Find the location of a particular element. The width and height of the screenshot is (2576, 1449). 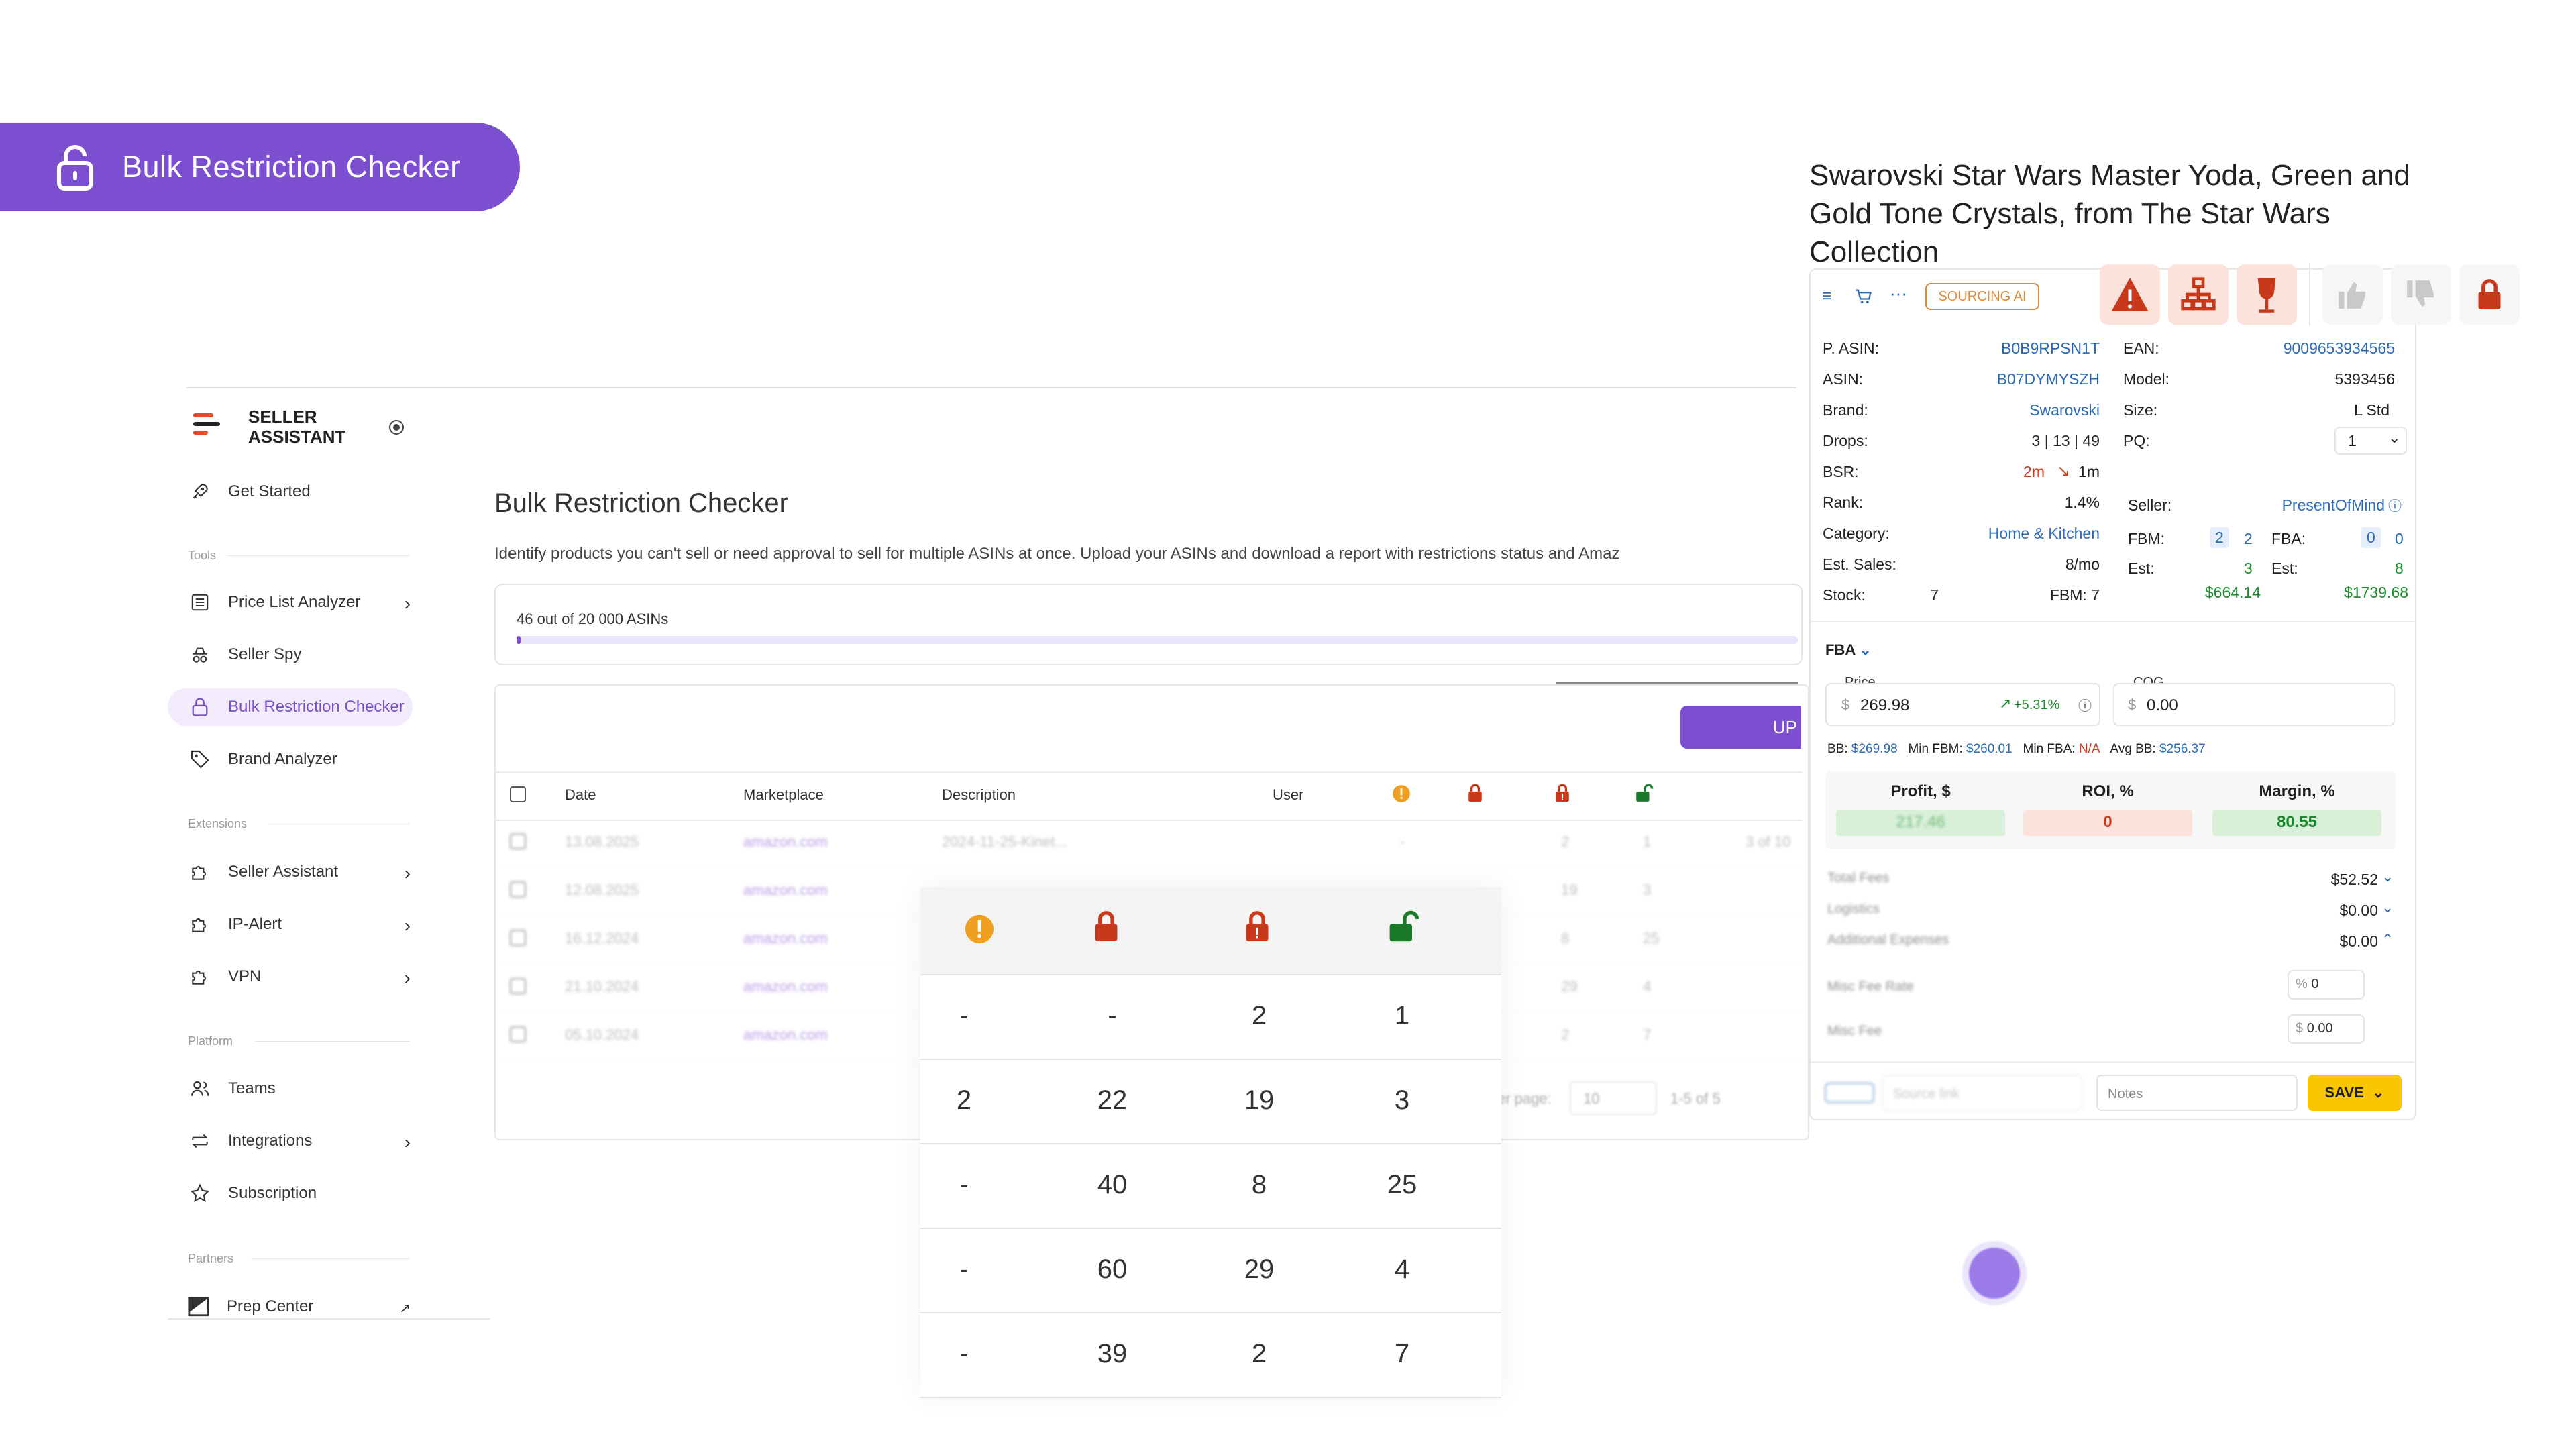

sidebar-item-seller-assistant: Seller Assistant › is located at coordinates (292, 872).